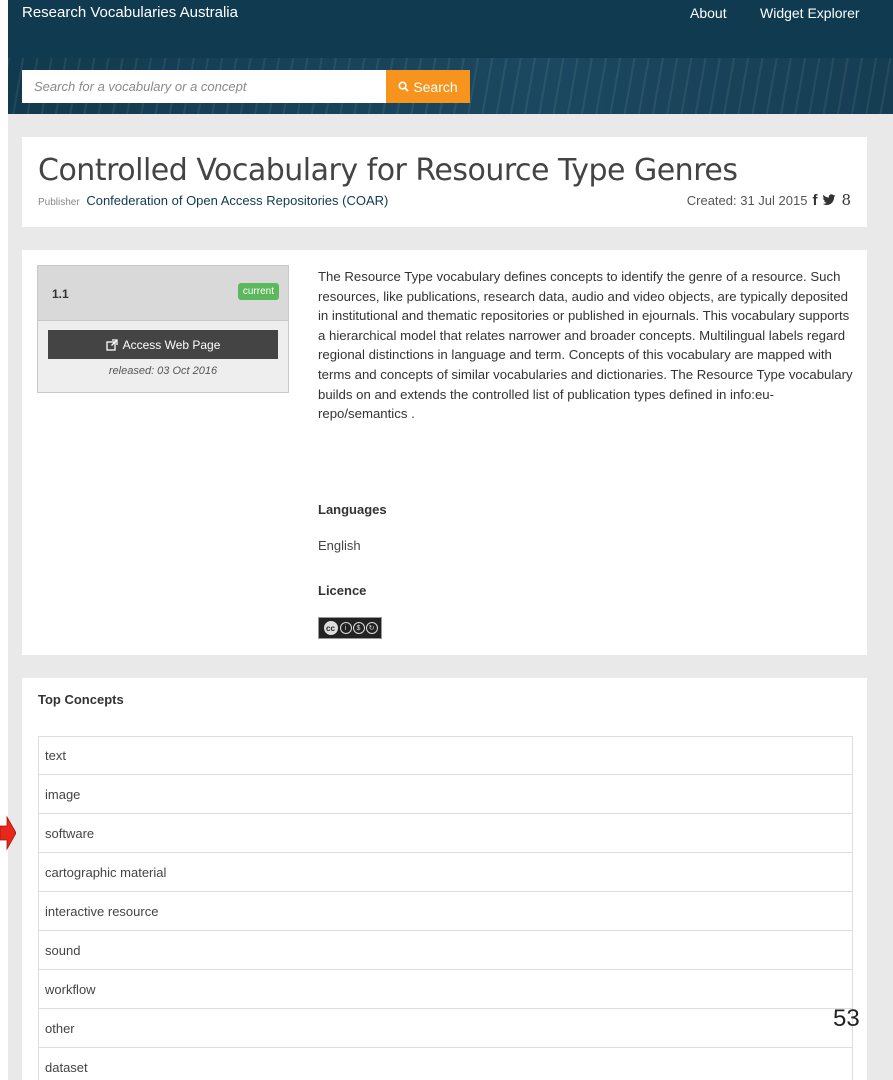  Describe the element at coordinates (445, 872) in the screenshot. I see `concept-item-cartographic-material: cartographic material` at that location.